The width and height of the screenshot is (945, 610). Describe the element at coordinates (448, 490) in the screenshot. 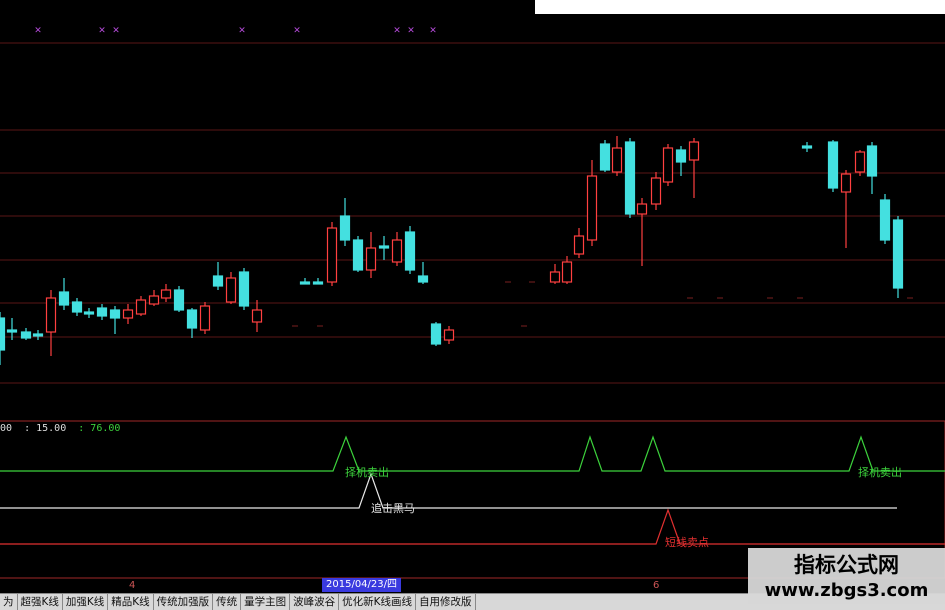

I see `dark-horse-line` at that location.